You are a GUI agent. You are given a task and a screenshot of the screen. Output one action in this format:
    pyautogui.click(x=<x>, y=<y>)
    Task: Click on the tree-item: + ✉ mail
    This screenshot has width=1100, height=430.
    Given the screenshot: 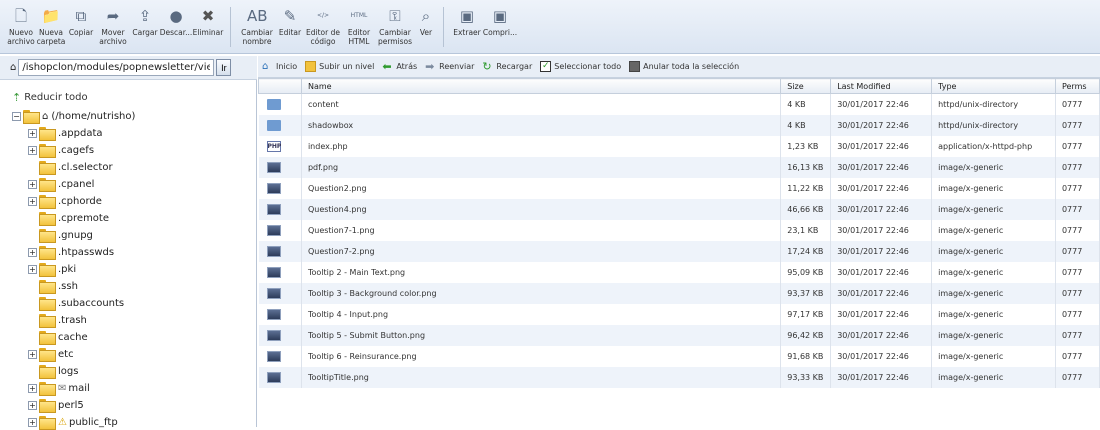 What is the action you would take?
    pyautogui.click(x=59, y=388)
    